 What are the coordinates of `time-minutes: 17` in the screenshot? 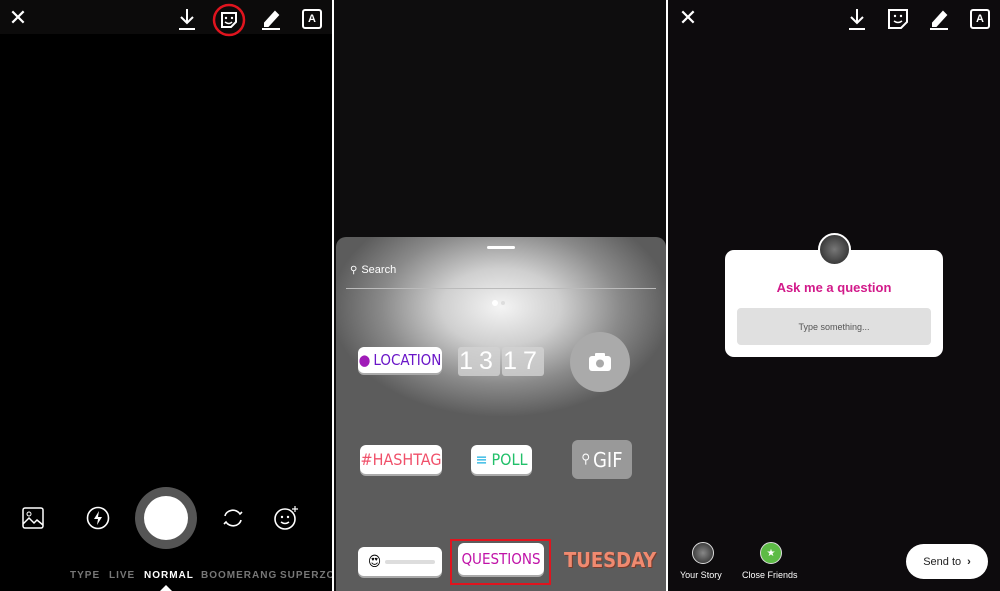 It's located at (523, 361).